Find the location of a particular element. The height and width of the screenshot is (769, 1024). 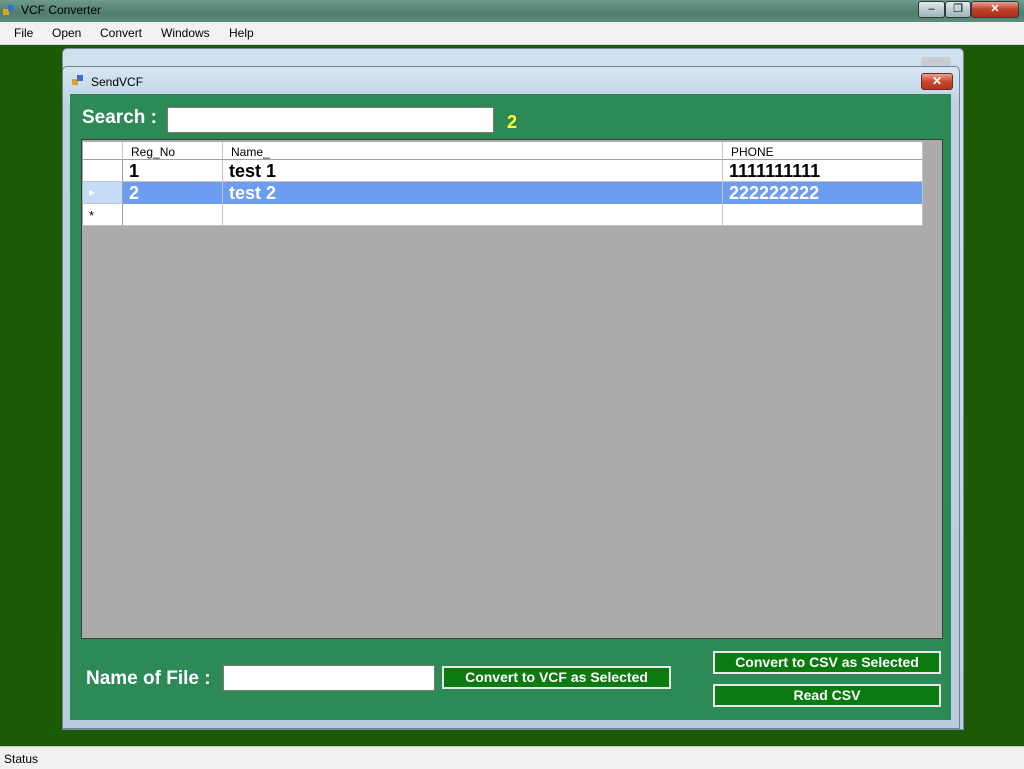

grid-corner-header is located at coordinates (103, 151).